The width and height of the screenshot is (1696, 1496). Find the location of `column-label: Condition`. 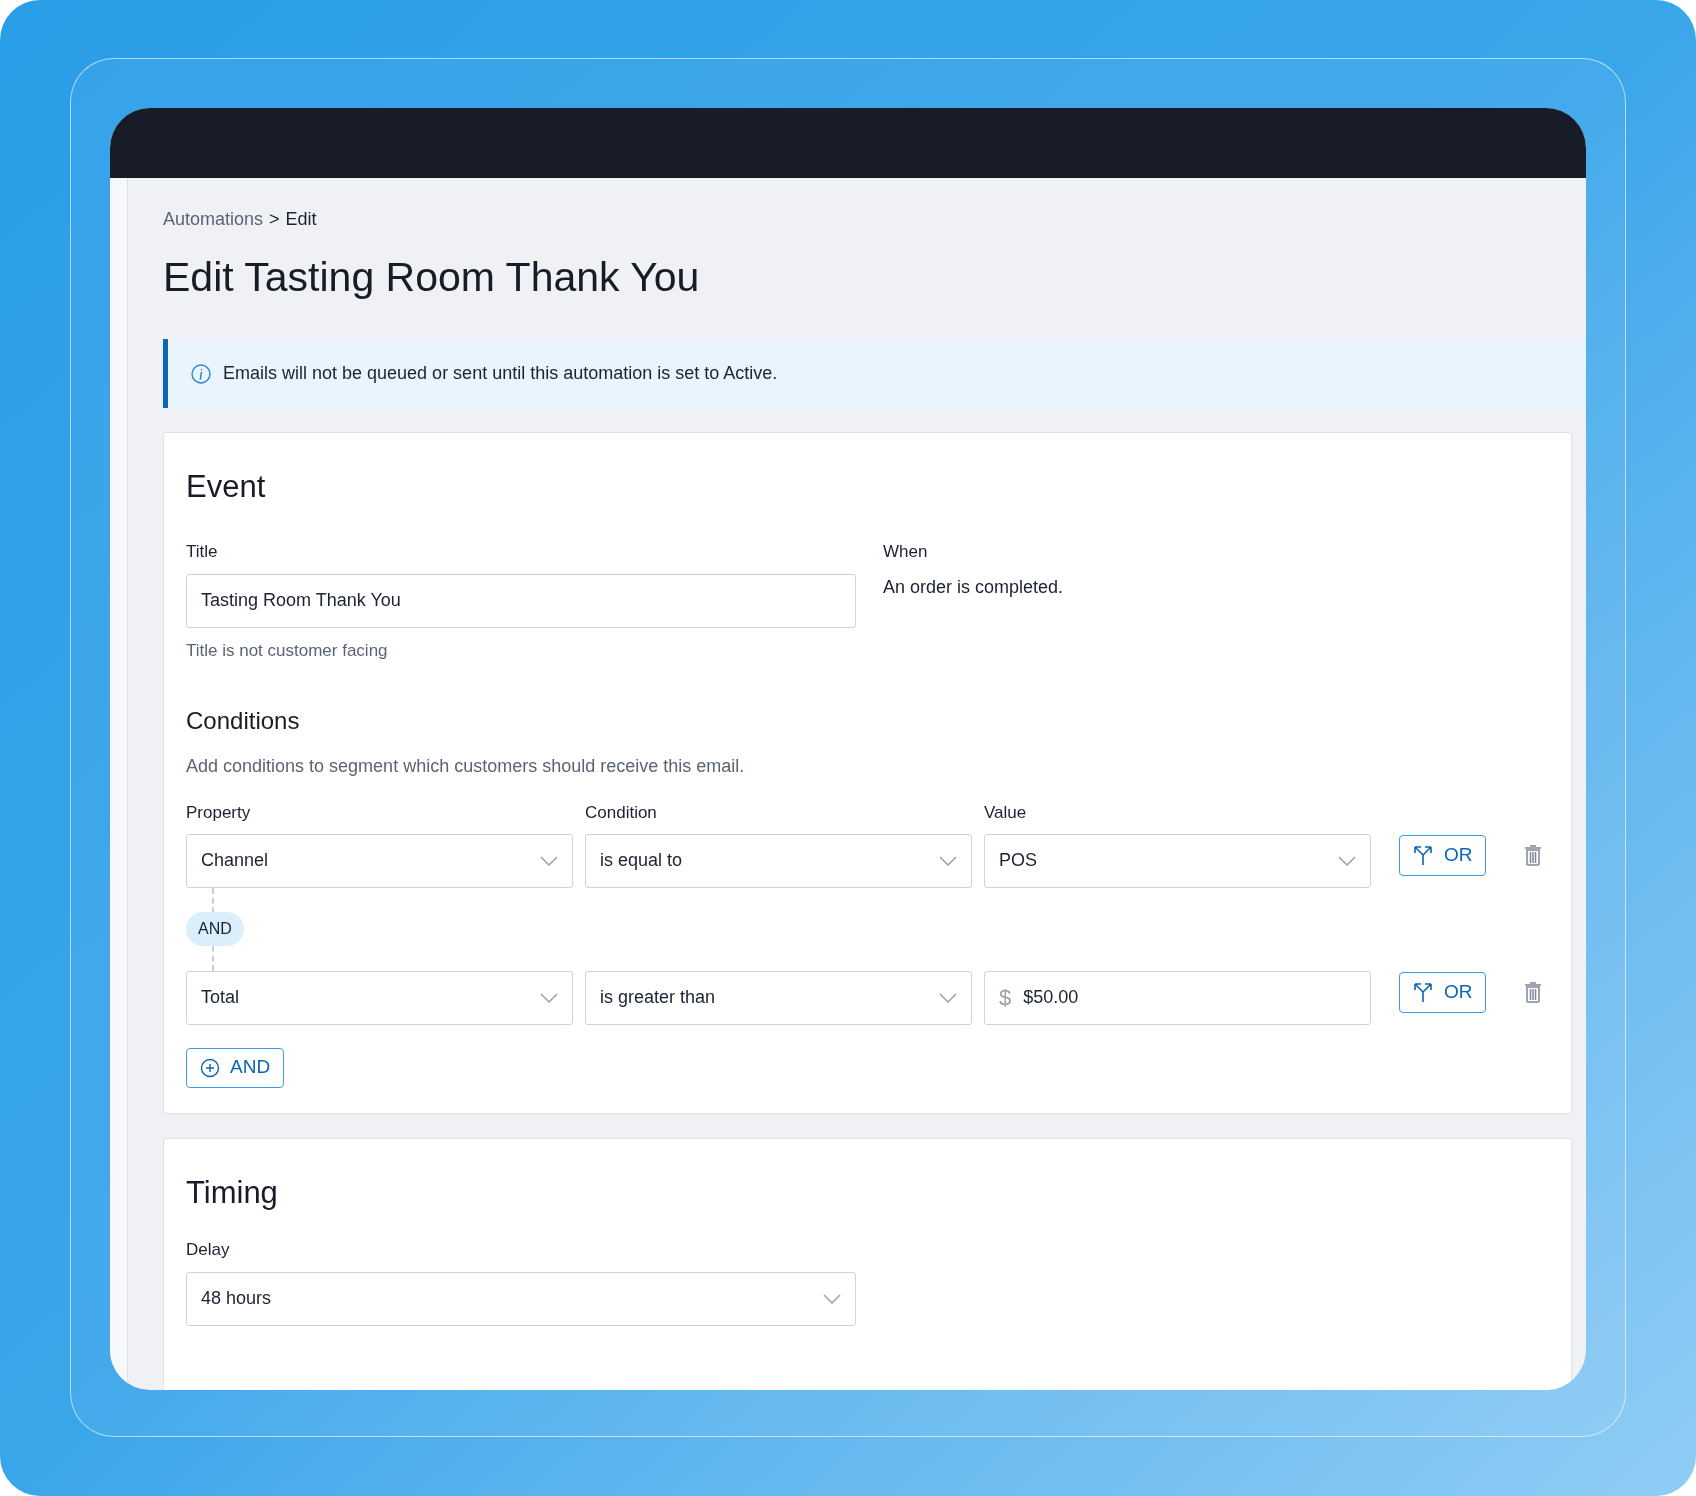

column-label: Condition is located at coordinates (621, 813).